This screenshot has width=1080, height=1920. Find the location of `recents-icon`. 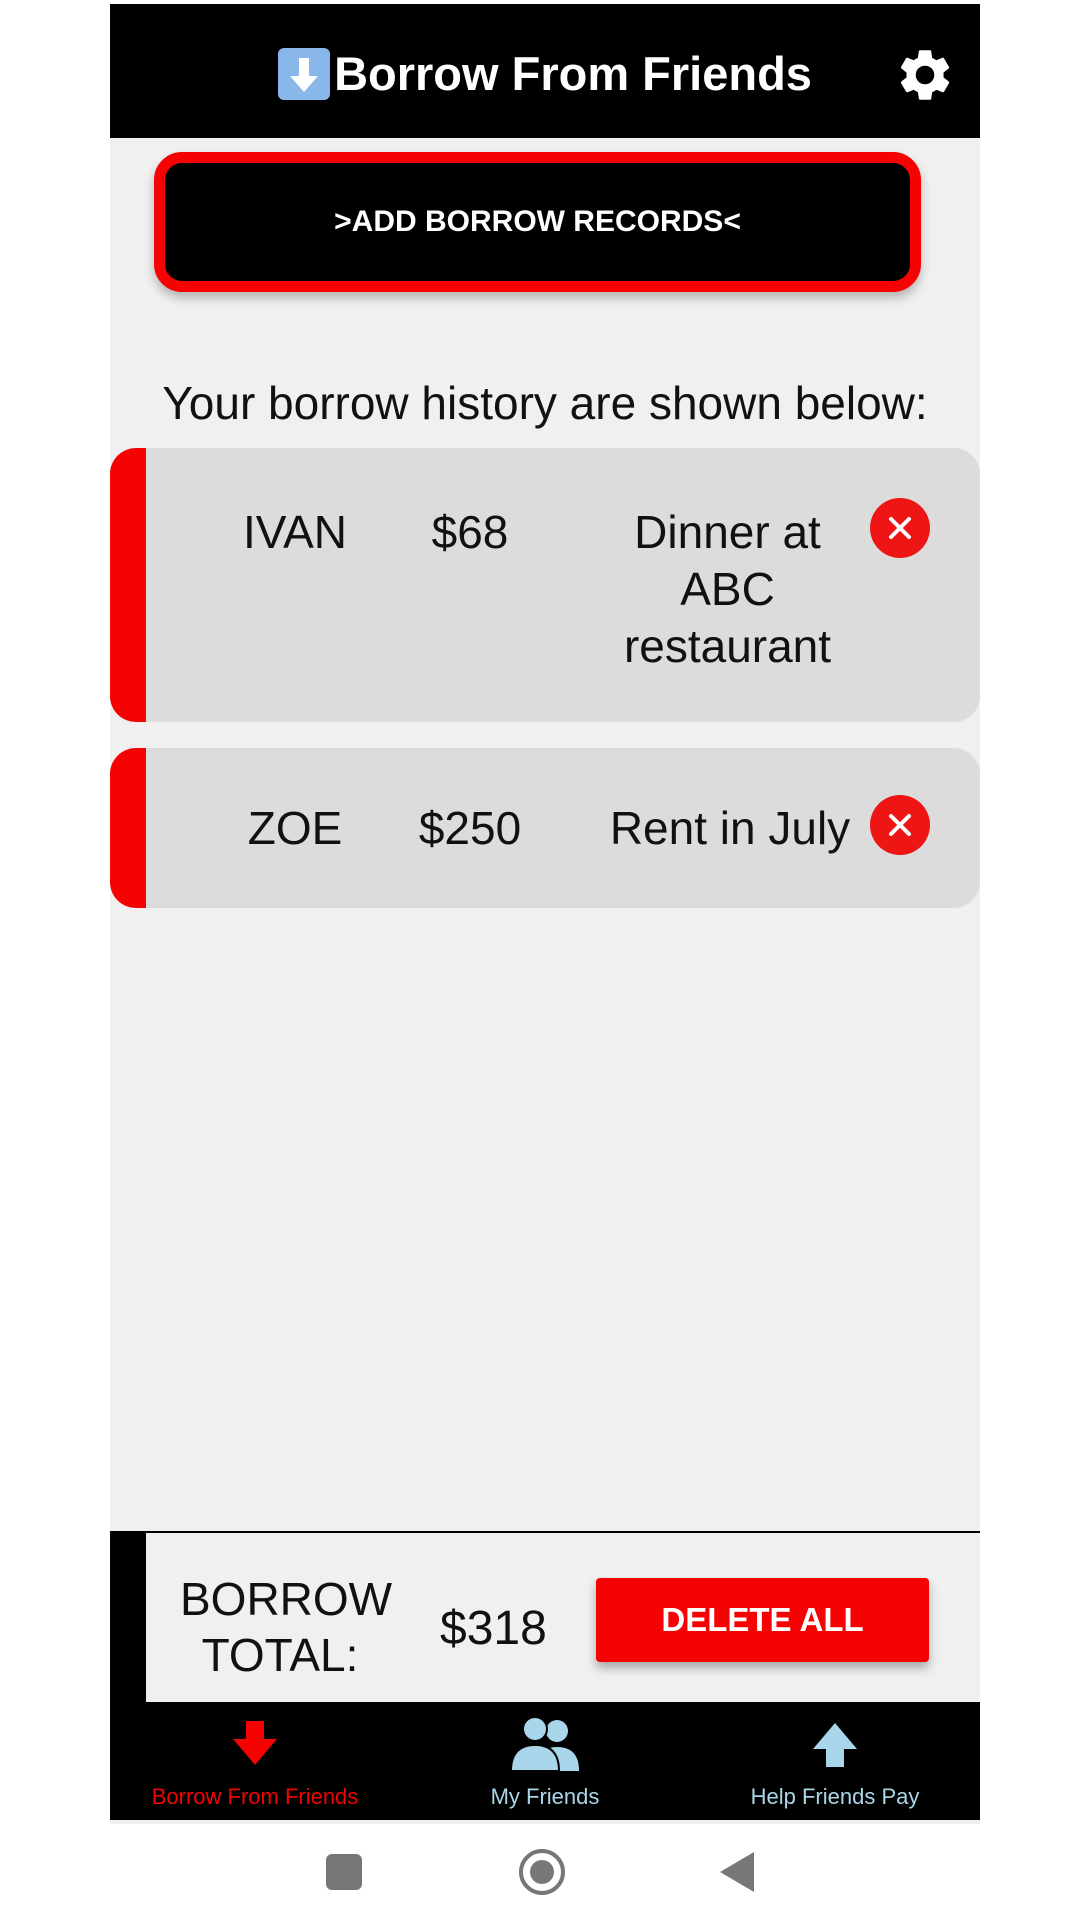

recents-icon is located at coordinates (344, 1874).